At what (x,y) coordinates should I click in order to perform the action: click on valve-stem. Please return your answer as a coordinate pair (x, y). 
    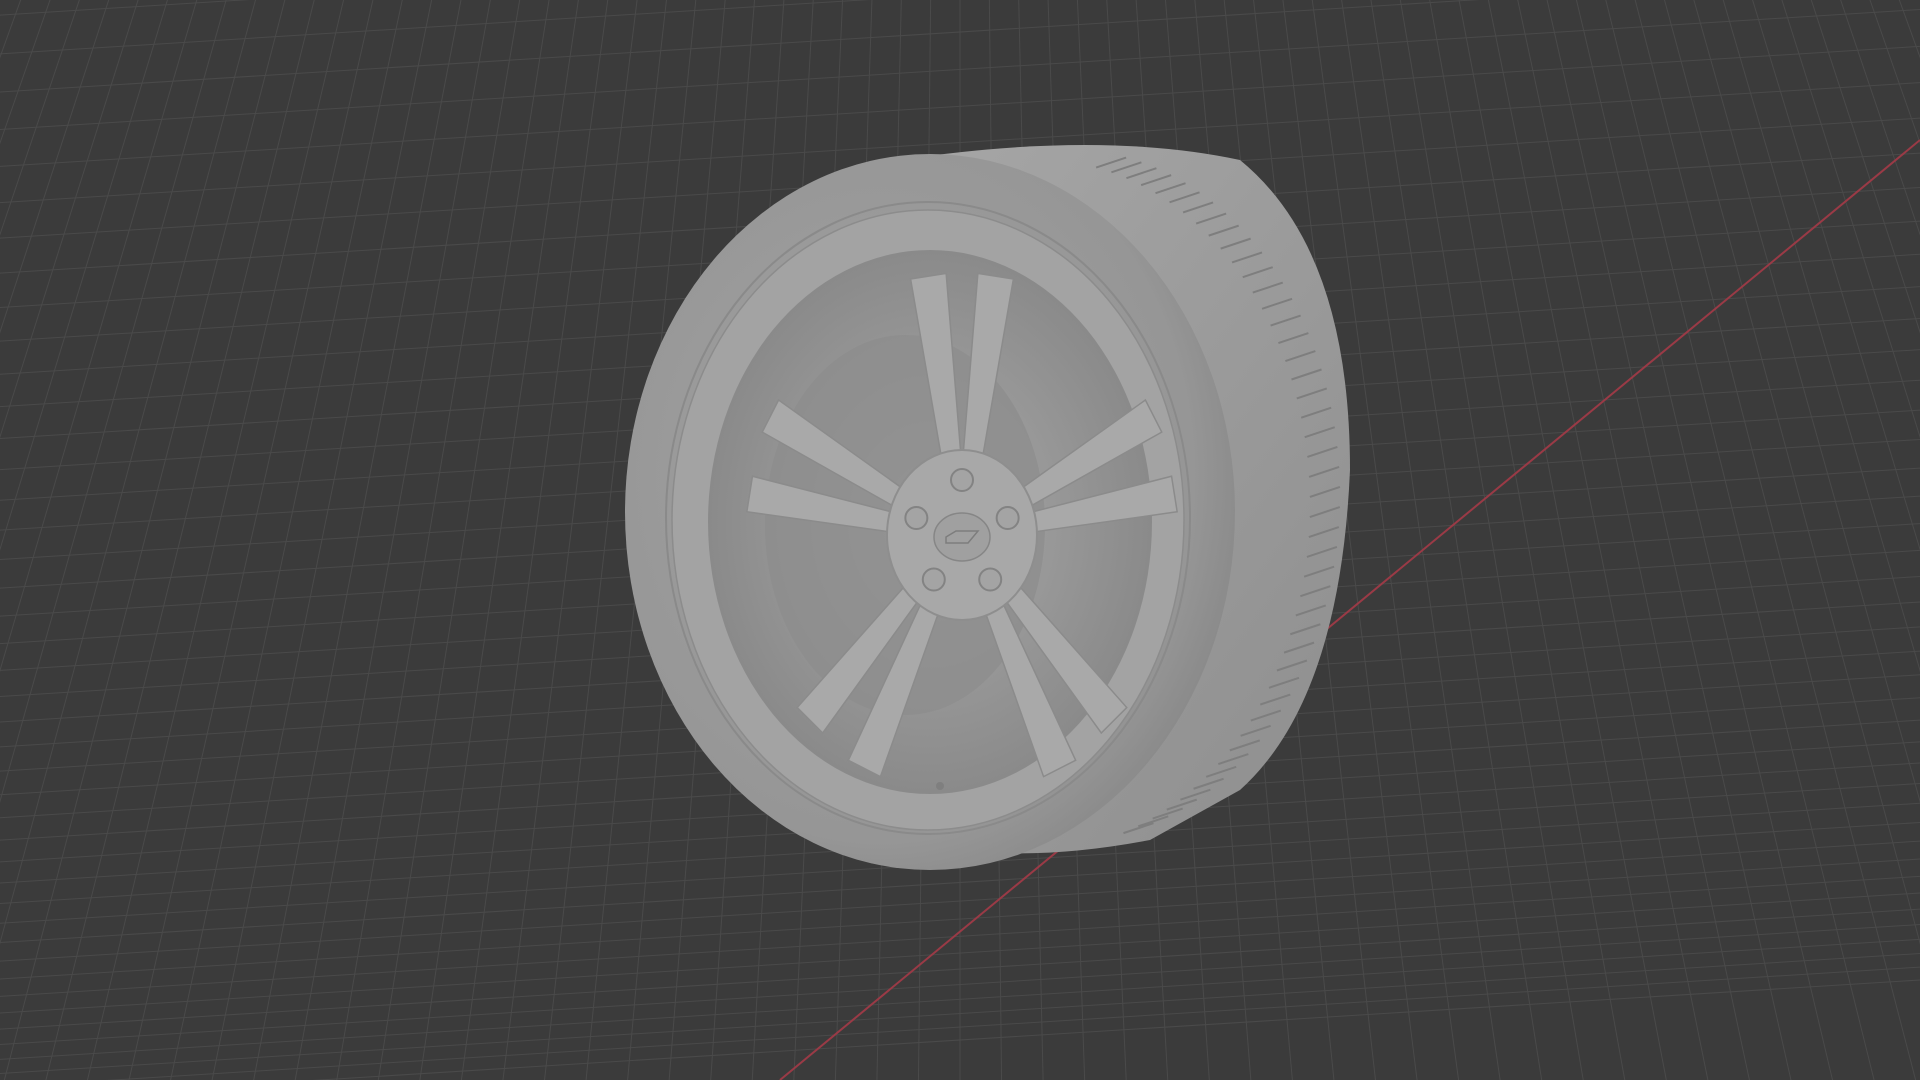
    Looking at the image, I should click on (940, 786).